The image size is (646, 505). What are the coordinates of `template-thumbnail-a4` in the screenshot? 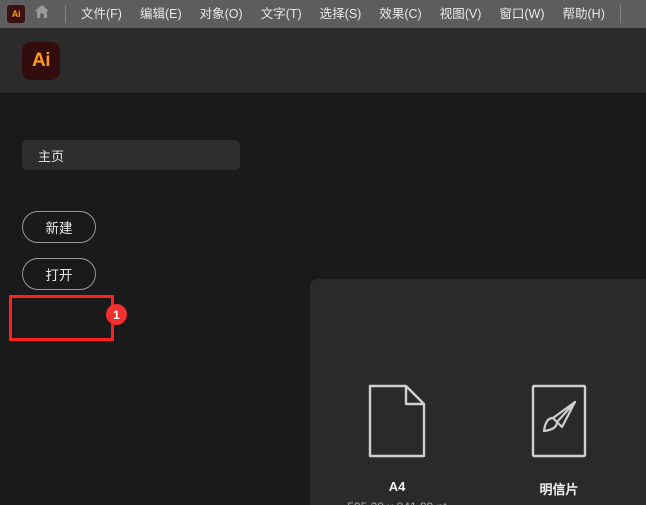 It's located at (397, 423).